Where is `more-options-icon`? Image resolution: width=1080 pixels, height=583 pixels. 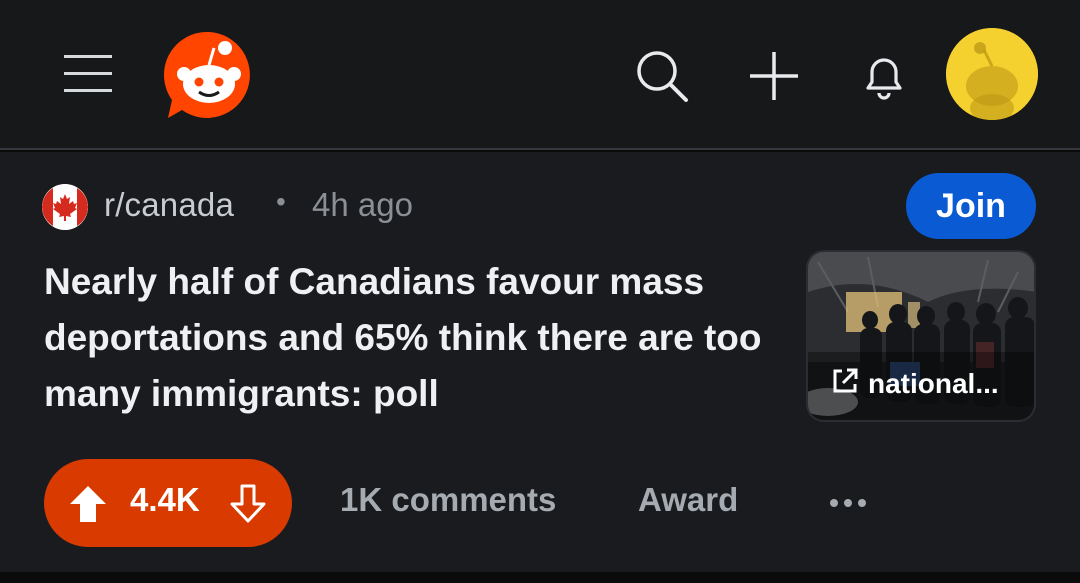
more-options-icon is located at coordinates (848, 503).